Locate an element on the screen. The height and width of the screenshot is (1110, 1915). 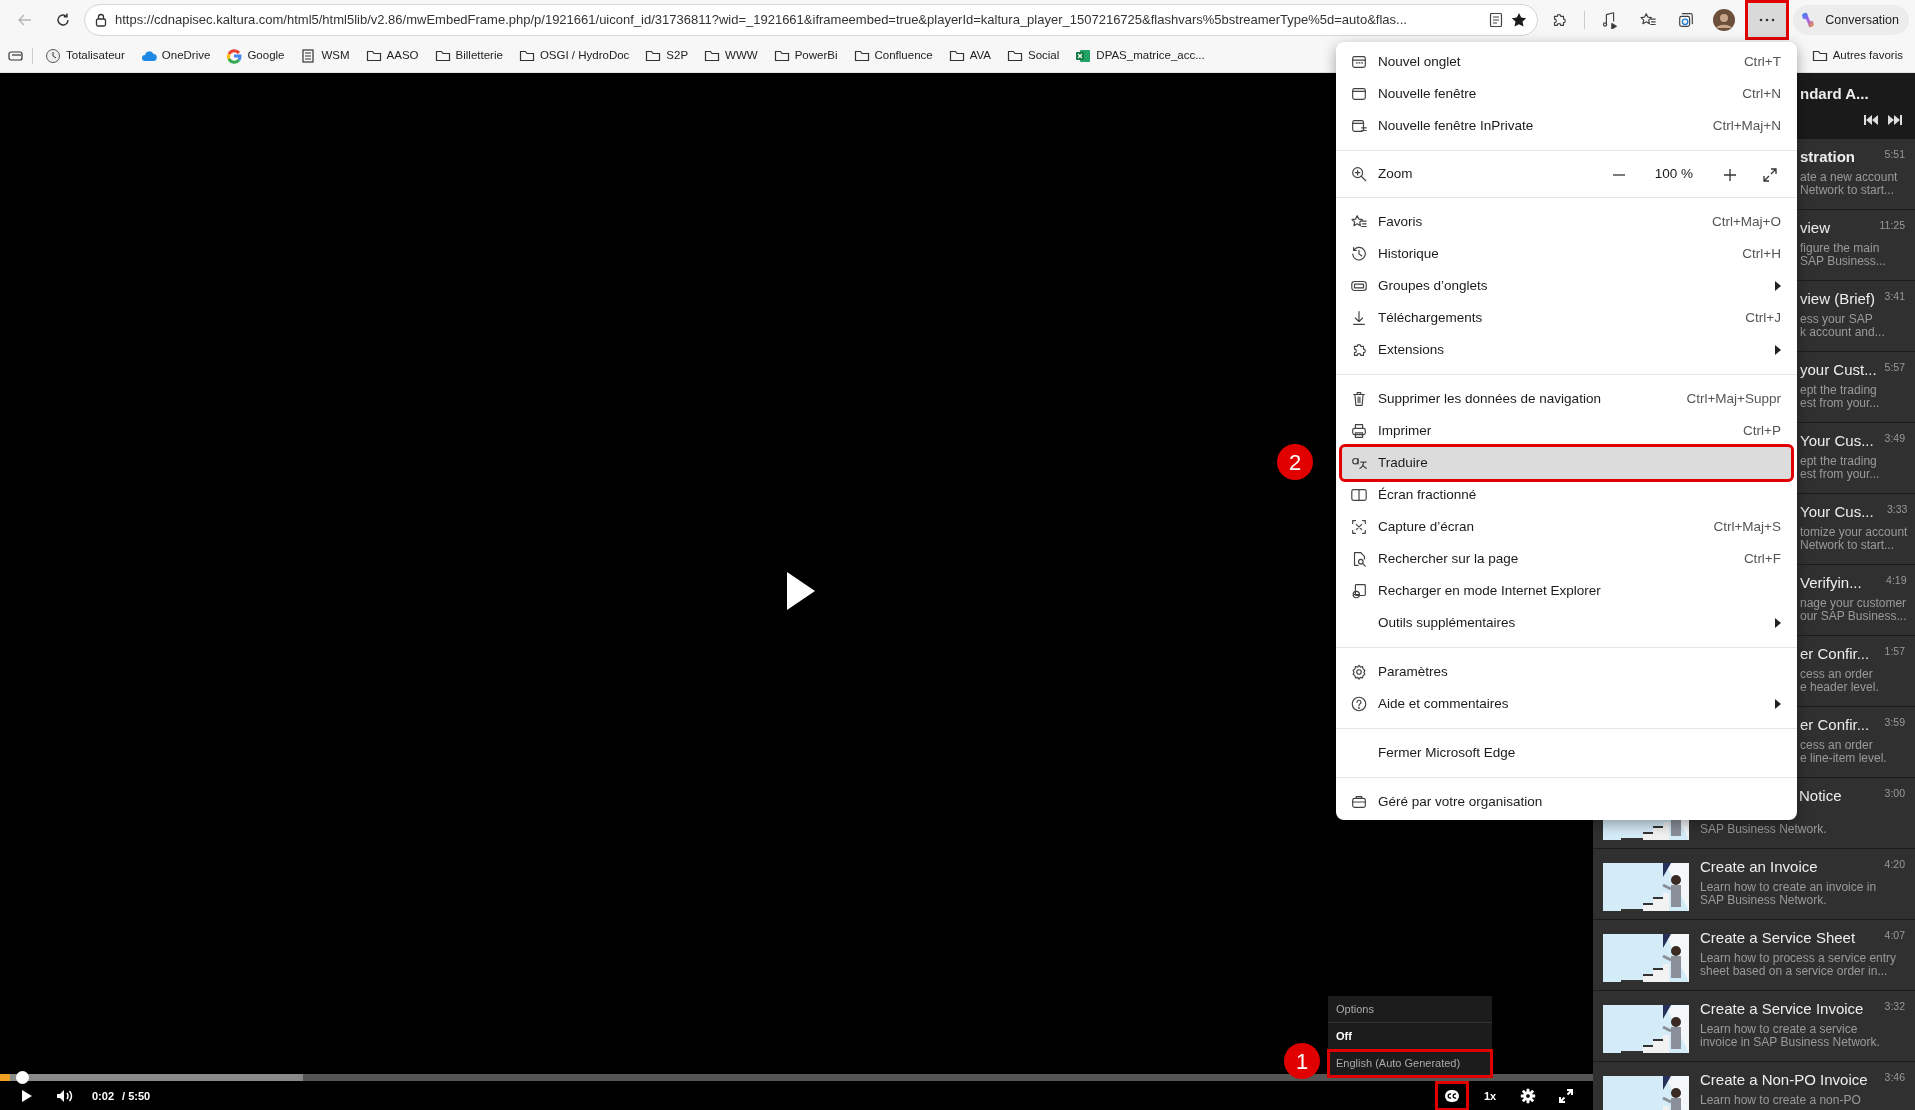
help-icon is located at coordinates (1359, 704).